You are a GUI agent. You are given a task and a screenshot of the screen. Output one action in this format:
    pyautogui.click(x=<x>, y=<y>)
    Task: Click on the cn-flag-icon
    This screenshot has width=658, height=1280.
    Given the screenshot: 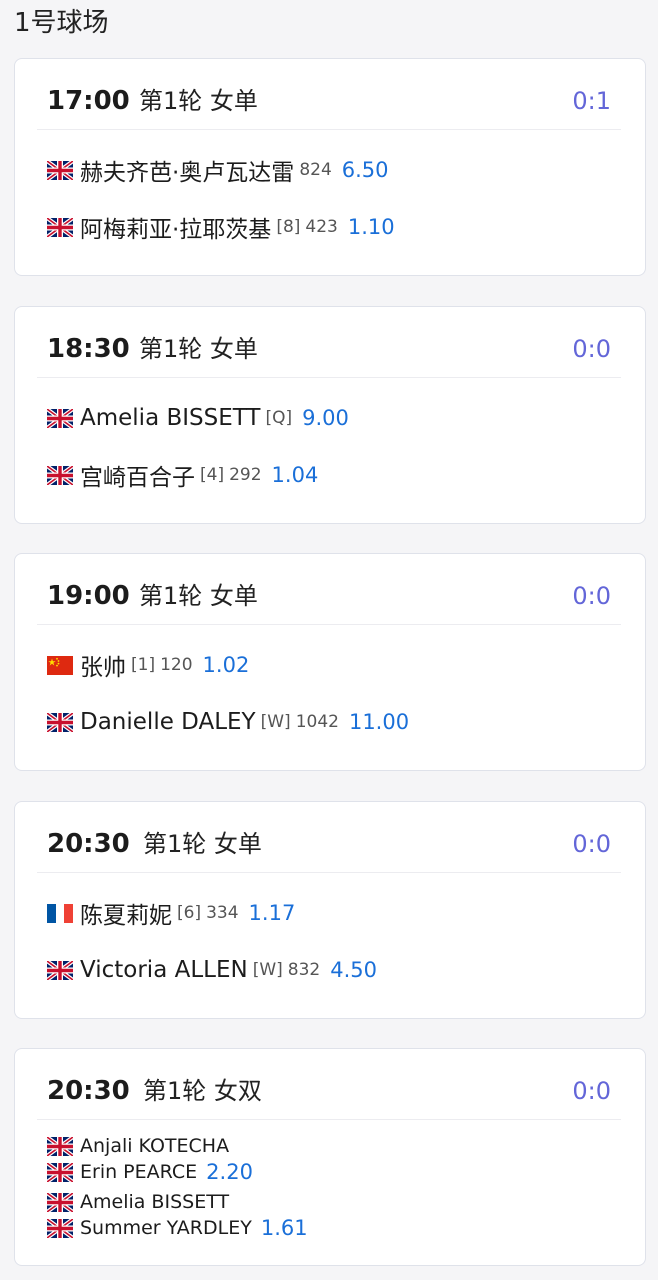 What is the action you would take?
    pyautogui.click(x=60, y=665)
    